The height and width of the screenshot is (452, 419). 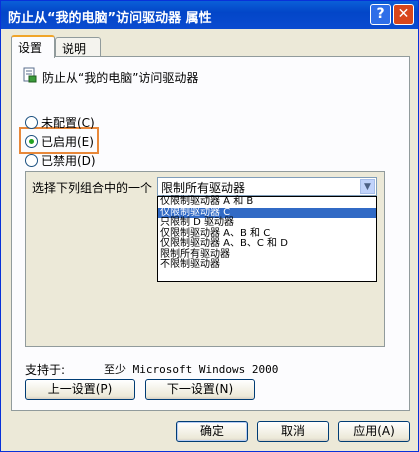 What do you see at coordinates (380, 14) in the screenshot?
I see `help-button: ?` at bounding box center [380, 14].